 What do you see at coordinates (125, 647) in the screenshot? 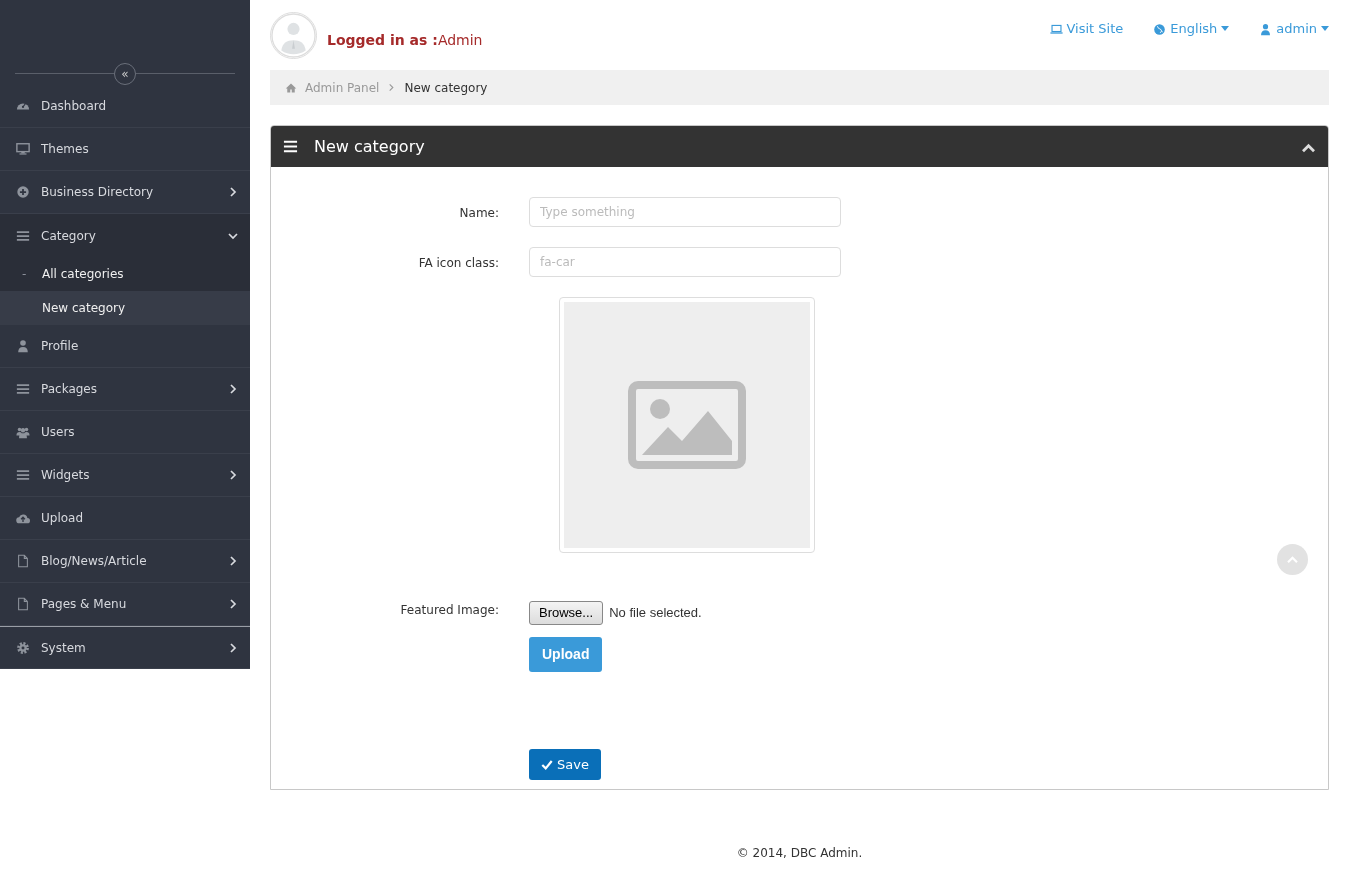
I see `sidebar-item: System` at bounding box center [125, 647].